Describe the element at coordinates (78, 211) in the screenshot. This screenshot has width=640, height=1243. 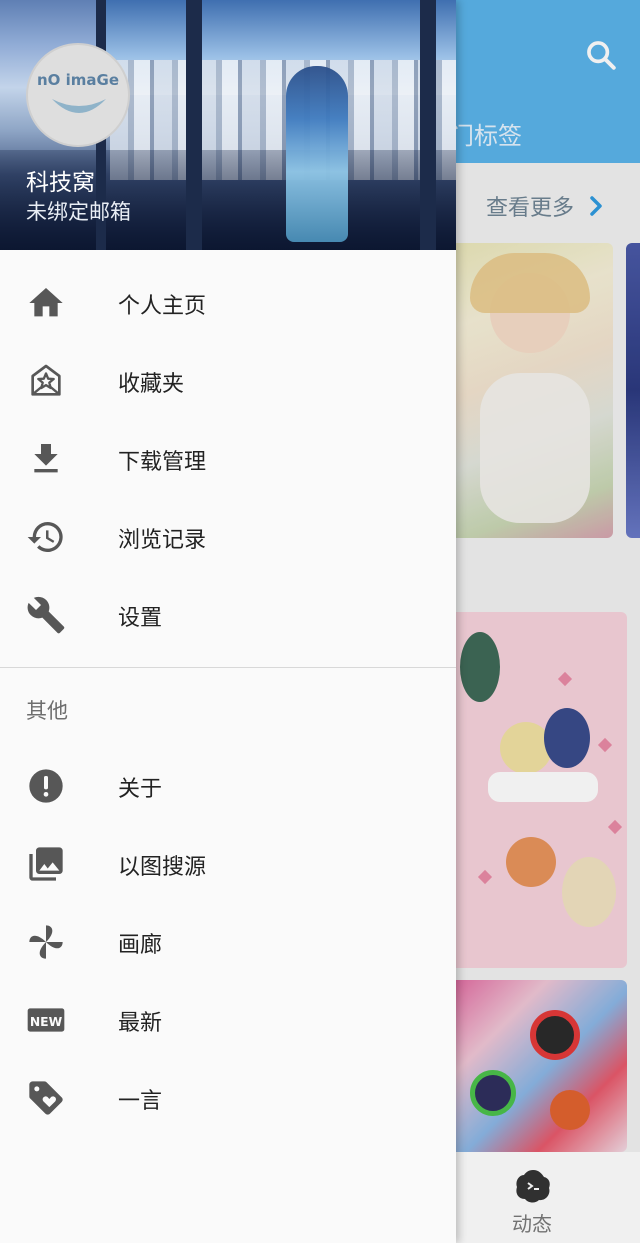
I see `user-email-status: 未绑定邮箱` at that location.